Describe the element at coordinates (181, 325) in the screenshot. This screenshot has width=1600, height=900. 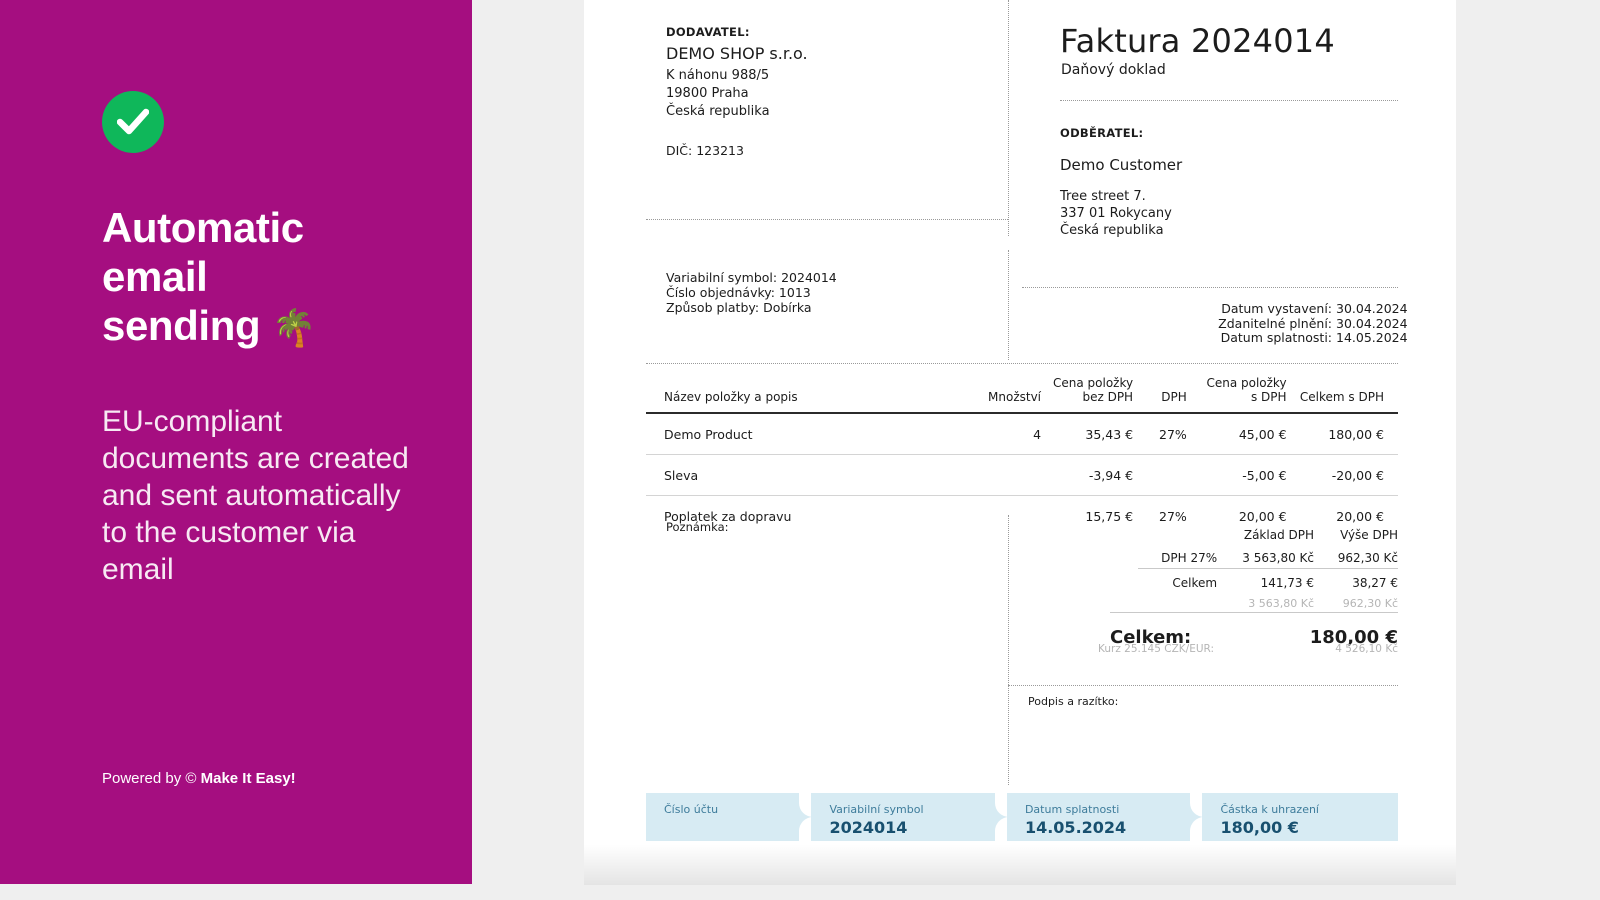
I see `promo-heading-line3: sending` at that location.